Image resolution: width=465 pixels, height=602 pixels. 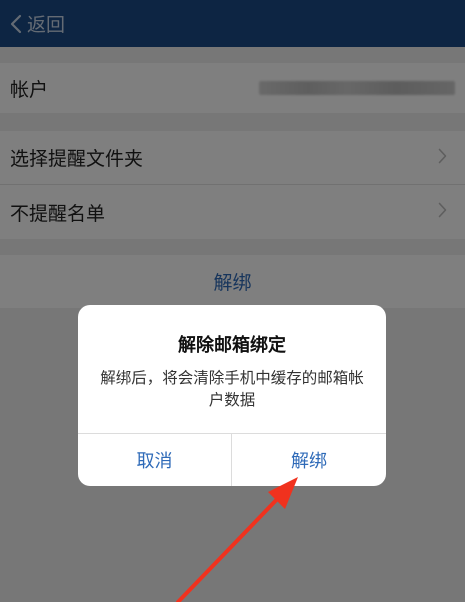 I want to click on confirm-unbind-button: 解绑, so click(x=309, y=460).